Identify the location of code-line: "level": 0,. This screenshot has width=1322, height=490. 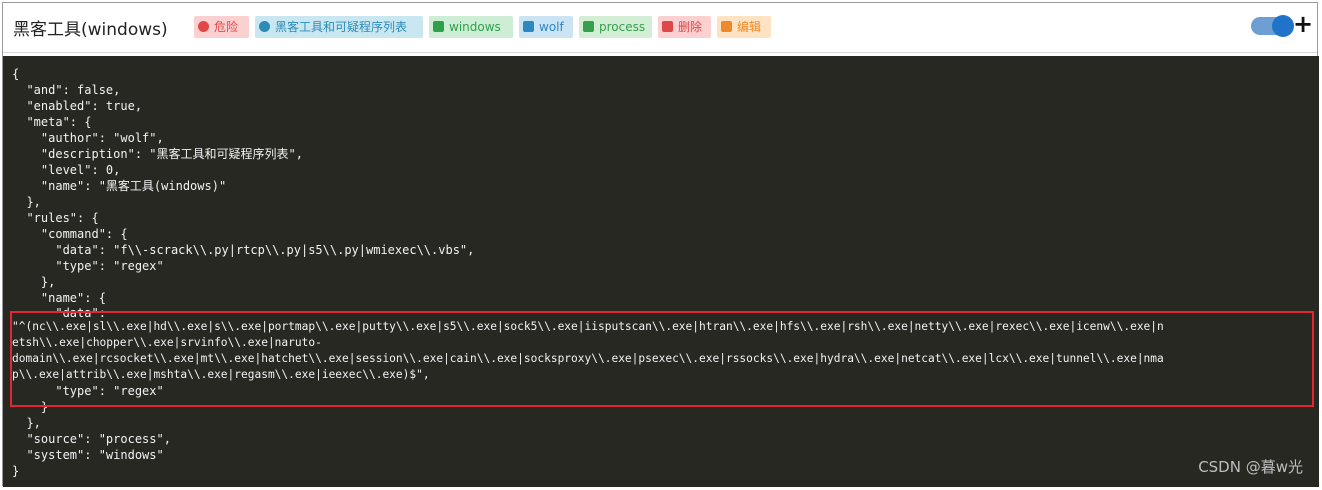
(66, 170).